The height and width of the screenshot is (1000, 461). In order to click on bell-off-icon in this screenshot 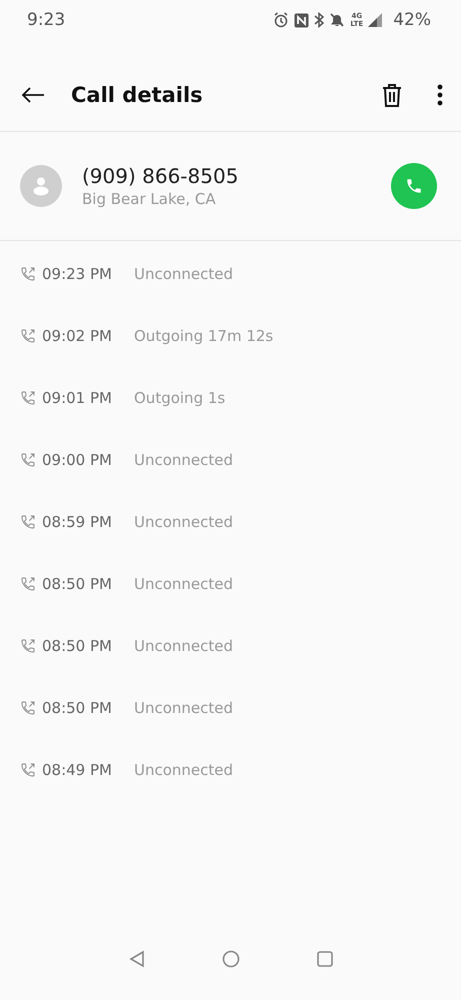, I will do `click(337, 20)`.